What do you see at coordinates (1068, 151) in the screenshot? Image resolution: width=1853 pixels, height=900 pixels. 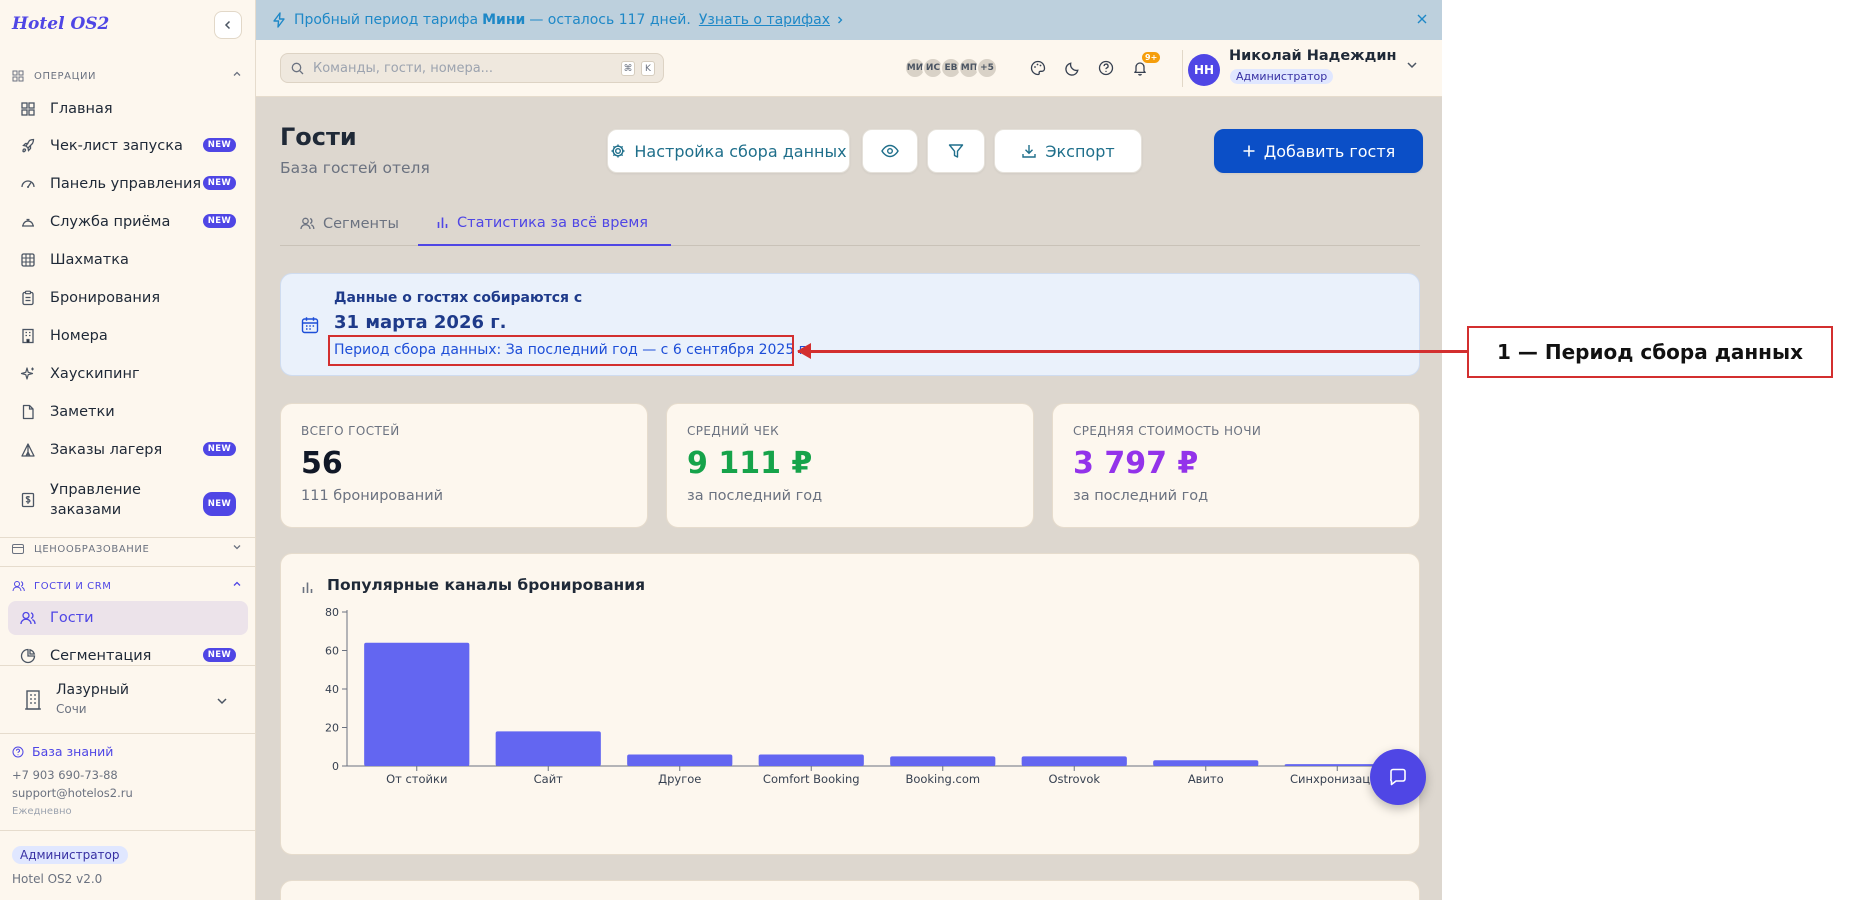 I see `export-button: Экспорт` at bounding box center [1068, 151].